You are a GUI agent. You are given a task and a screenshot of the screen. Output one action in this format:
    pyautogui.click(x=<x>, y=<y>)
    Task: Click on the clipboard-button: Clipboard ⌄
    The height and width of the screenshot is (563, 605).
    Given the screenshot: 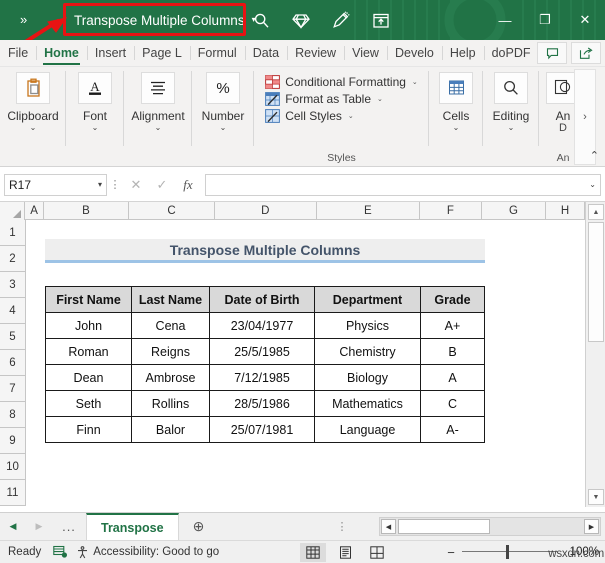 What is the action you would take?
    pyautogui.click(x=33, y=99)
    